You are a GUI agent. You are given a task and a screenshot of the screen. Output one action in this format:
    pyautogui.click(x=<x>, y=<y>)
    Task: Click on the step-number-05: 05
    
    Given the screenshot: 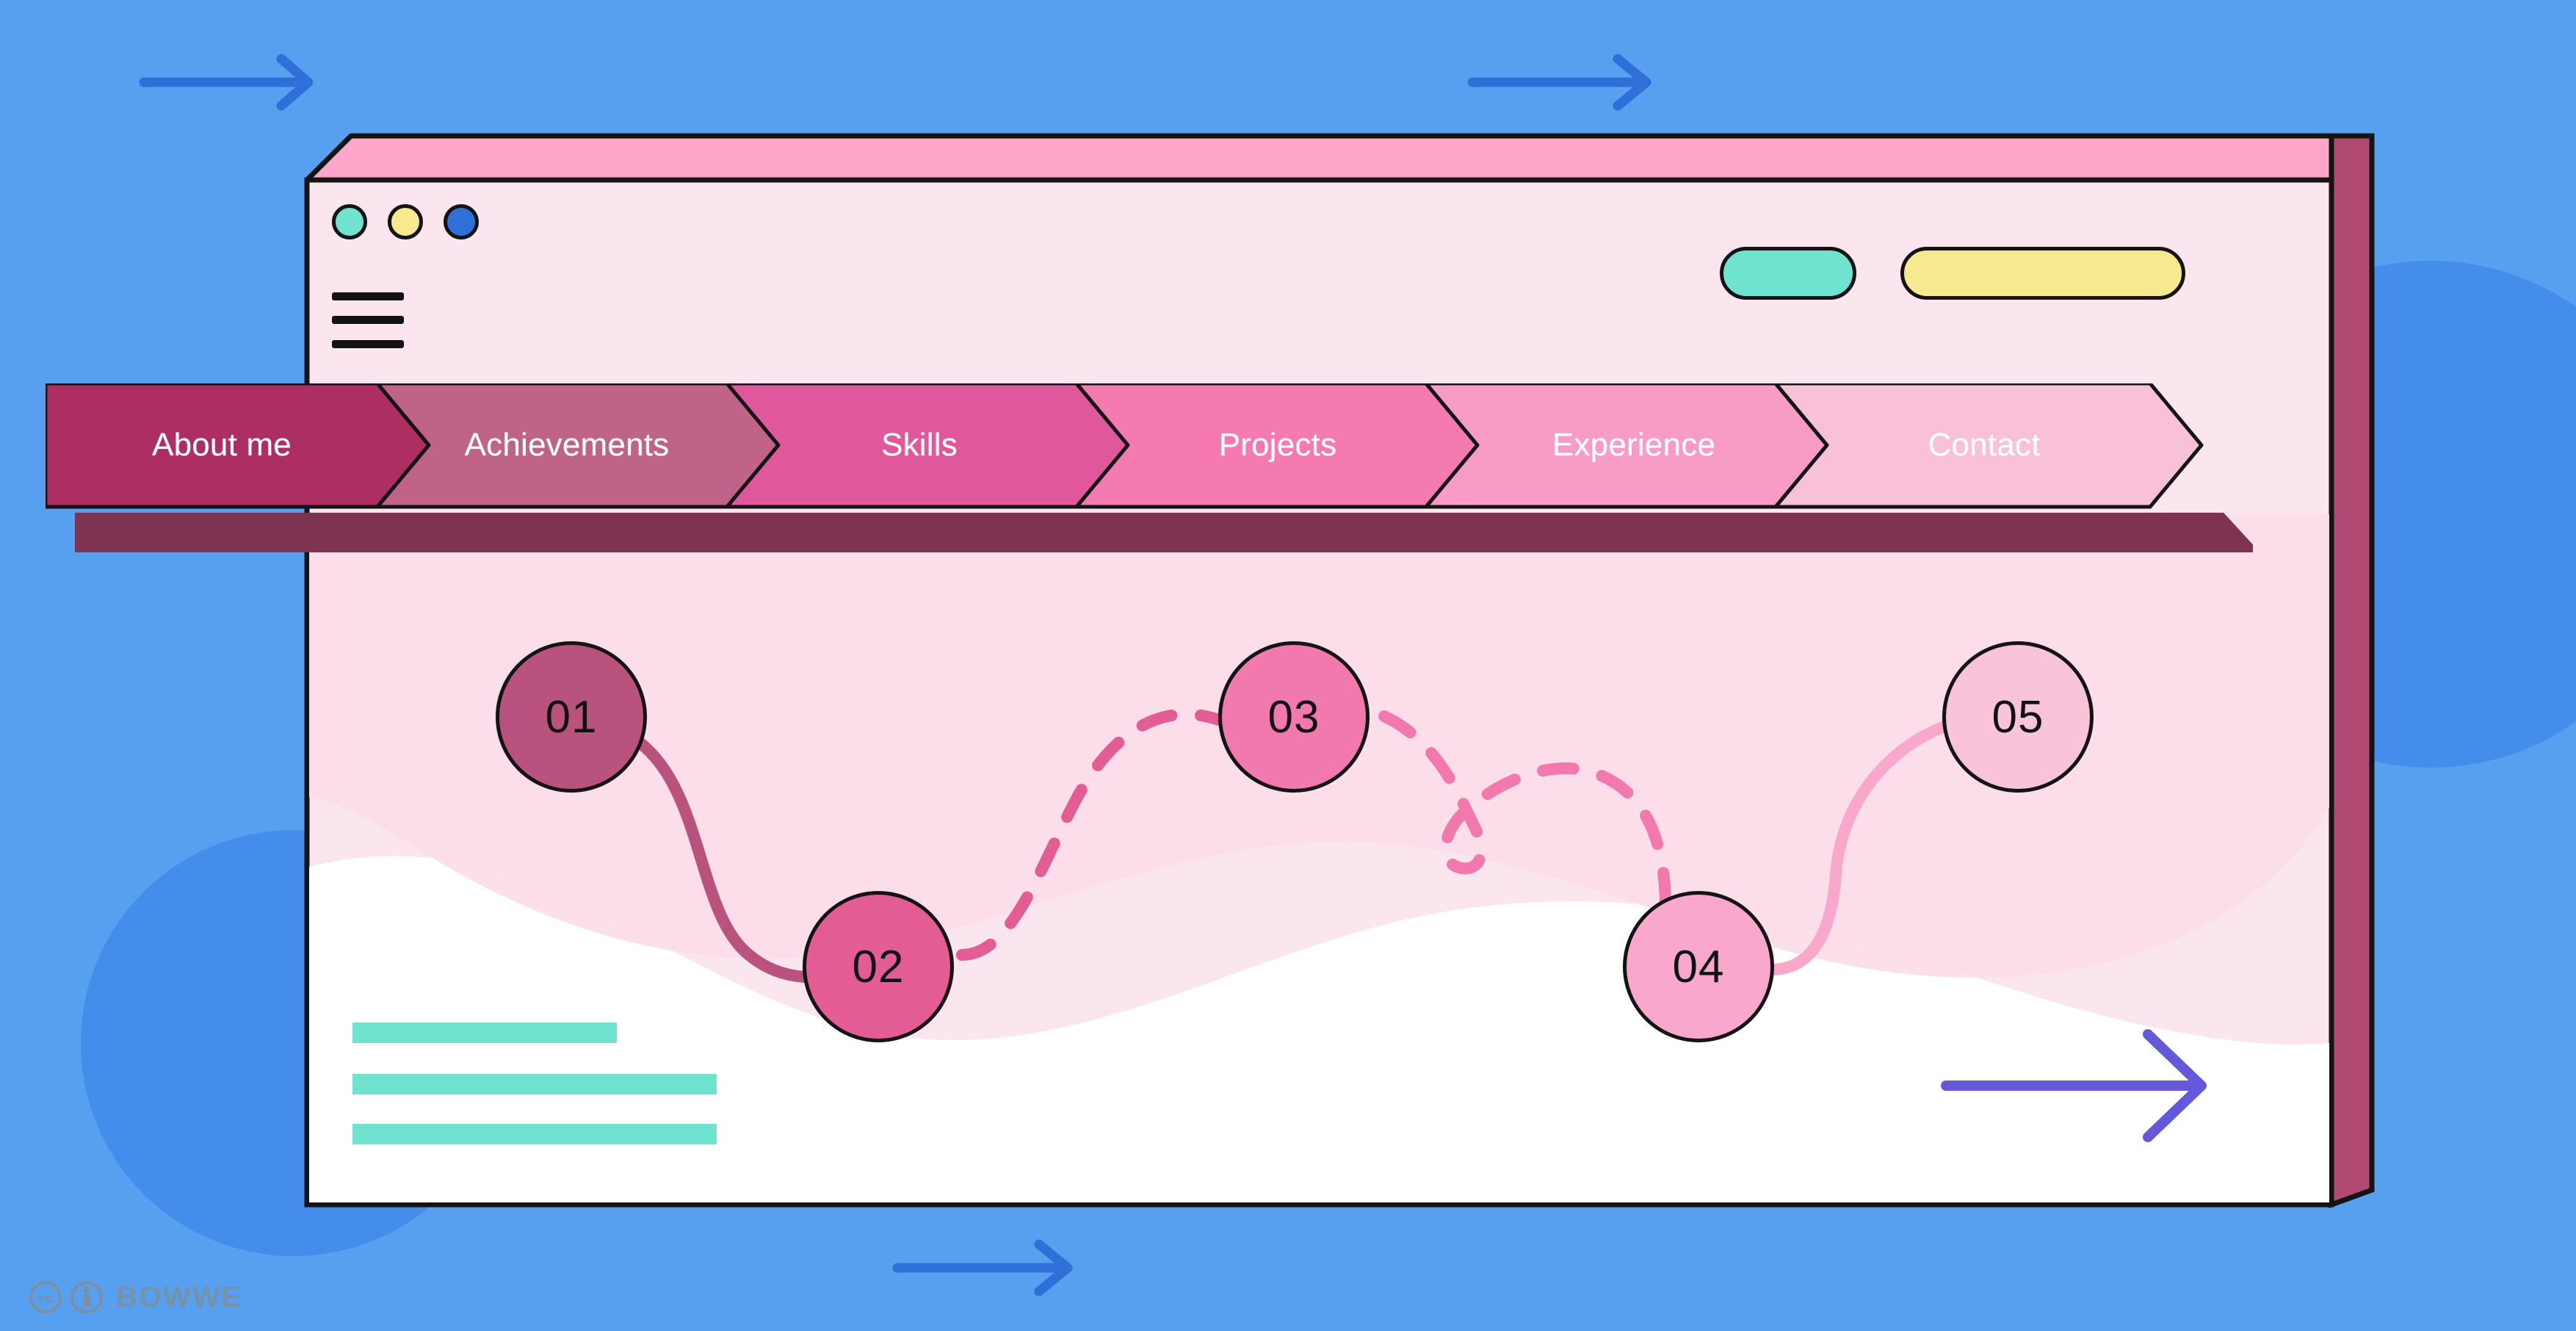 What is the action you would take?
    pyautogui.click(x=2017, y=717)
    